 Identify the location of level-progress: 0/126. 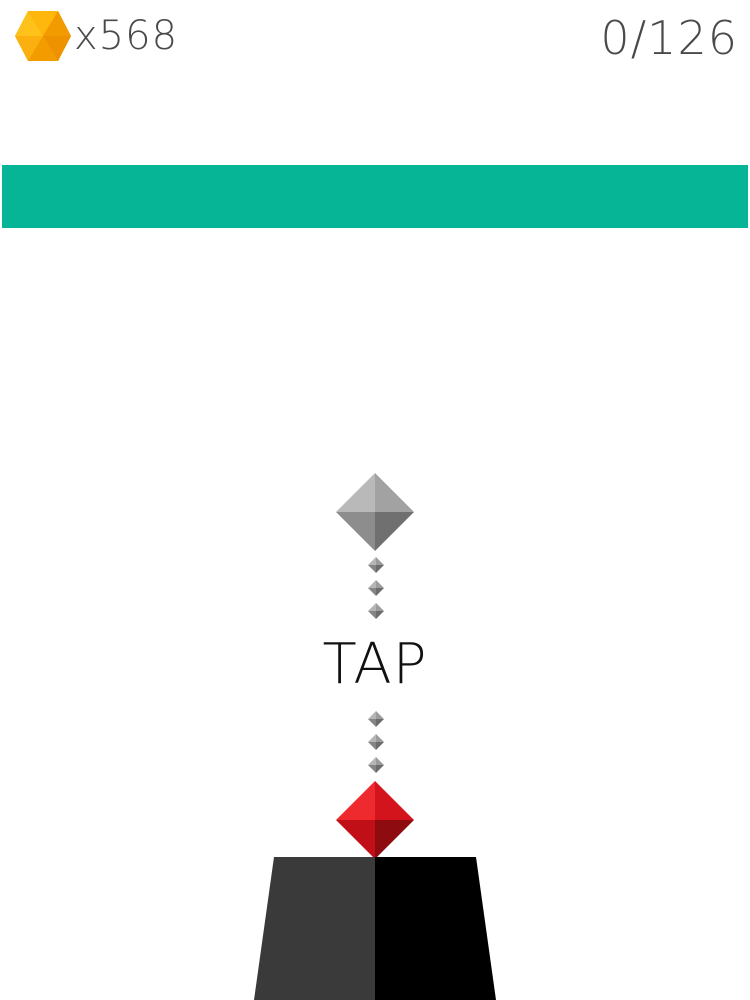
(669, 38).